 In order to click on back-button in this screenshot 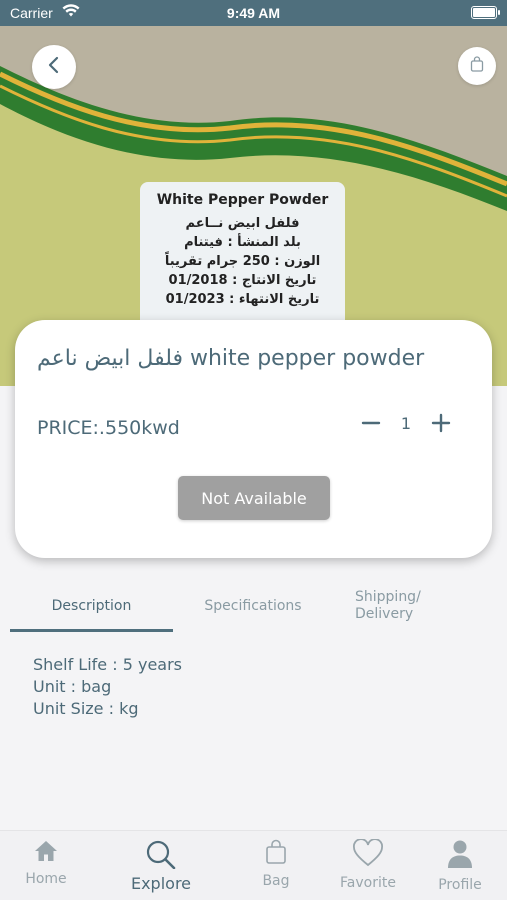, I will do `click(54, 67)`.